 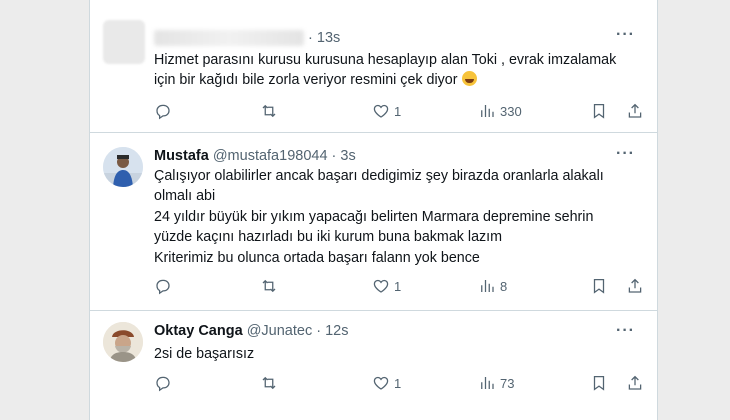 I want to click on author-name-blurred, so click(x=229, y=38).